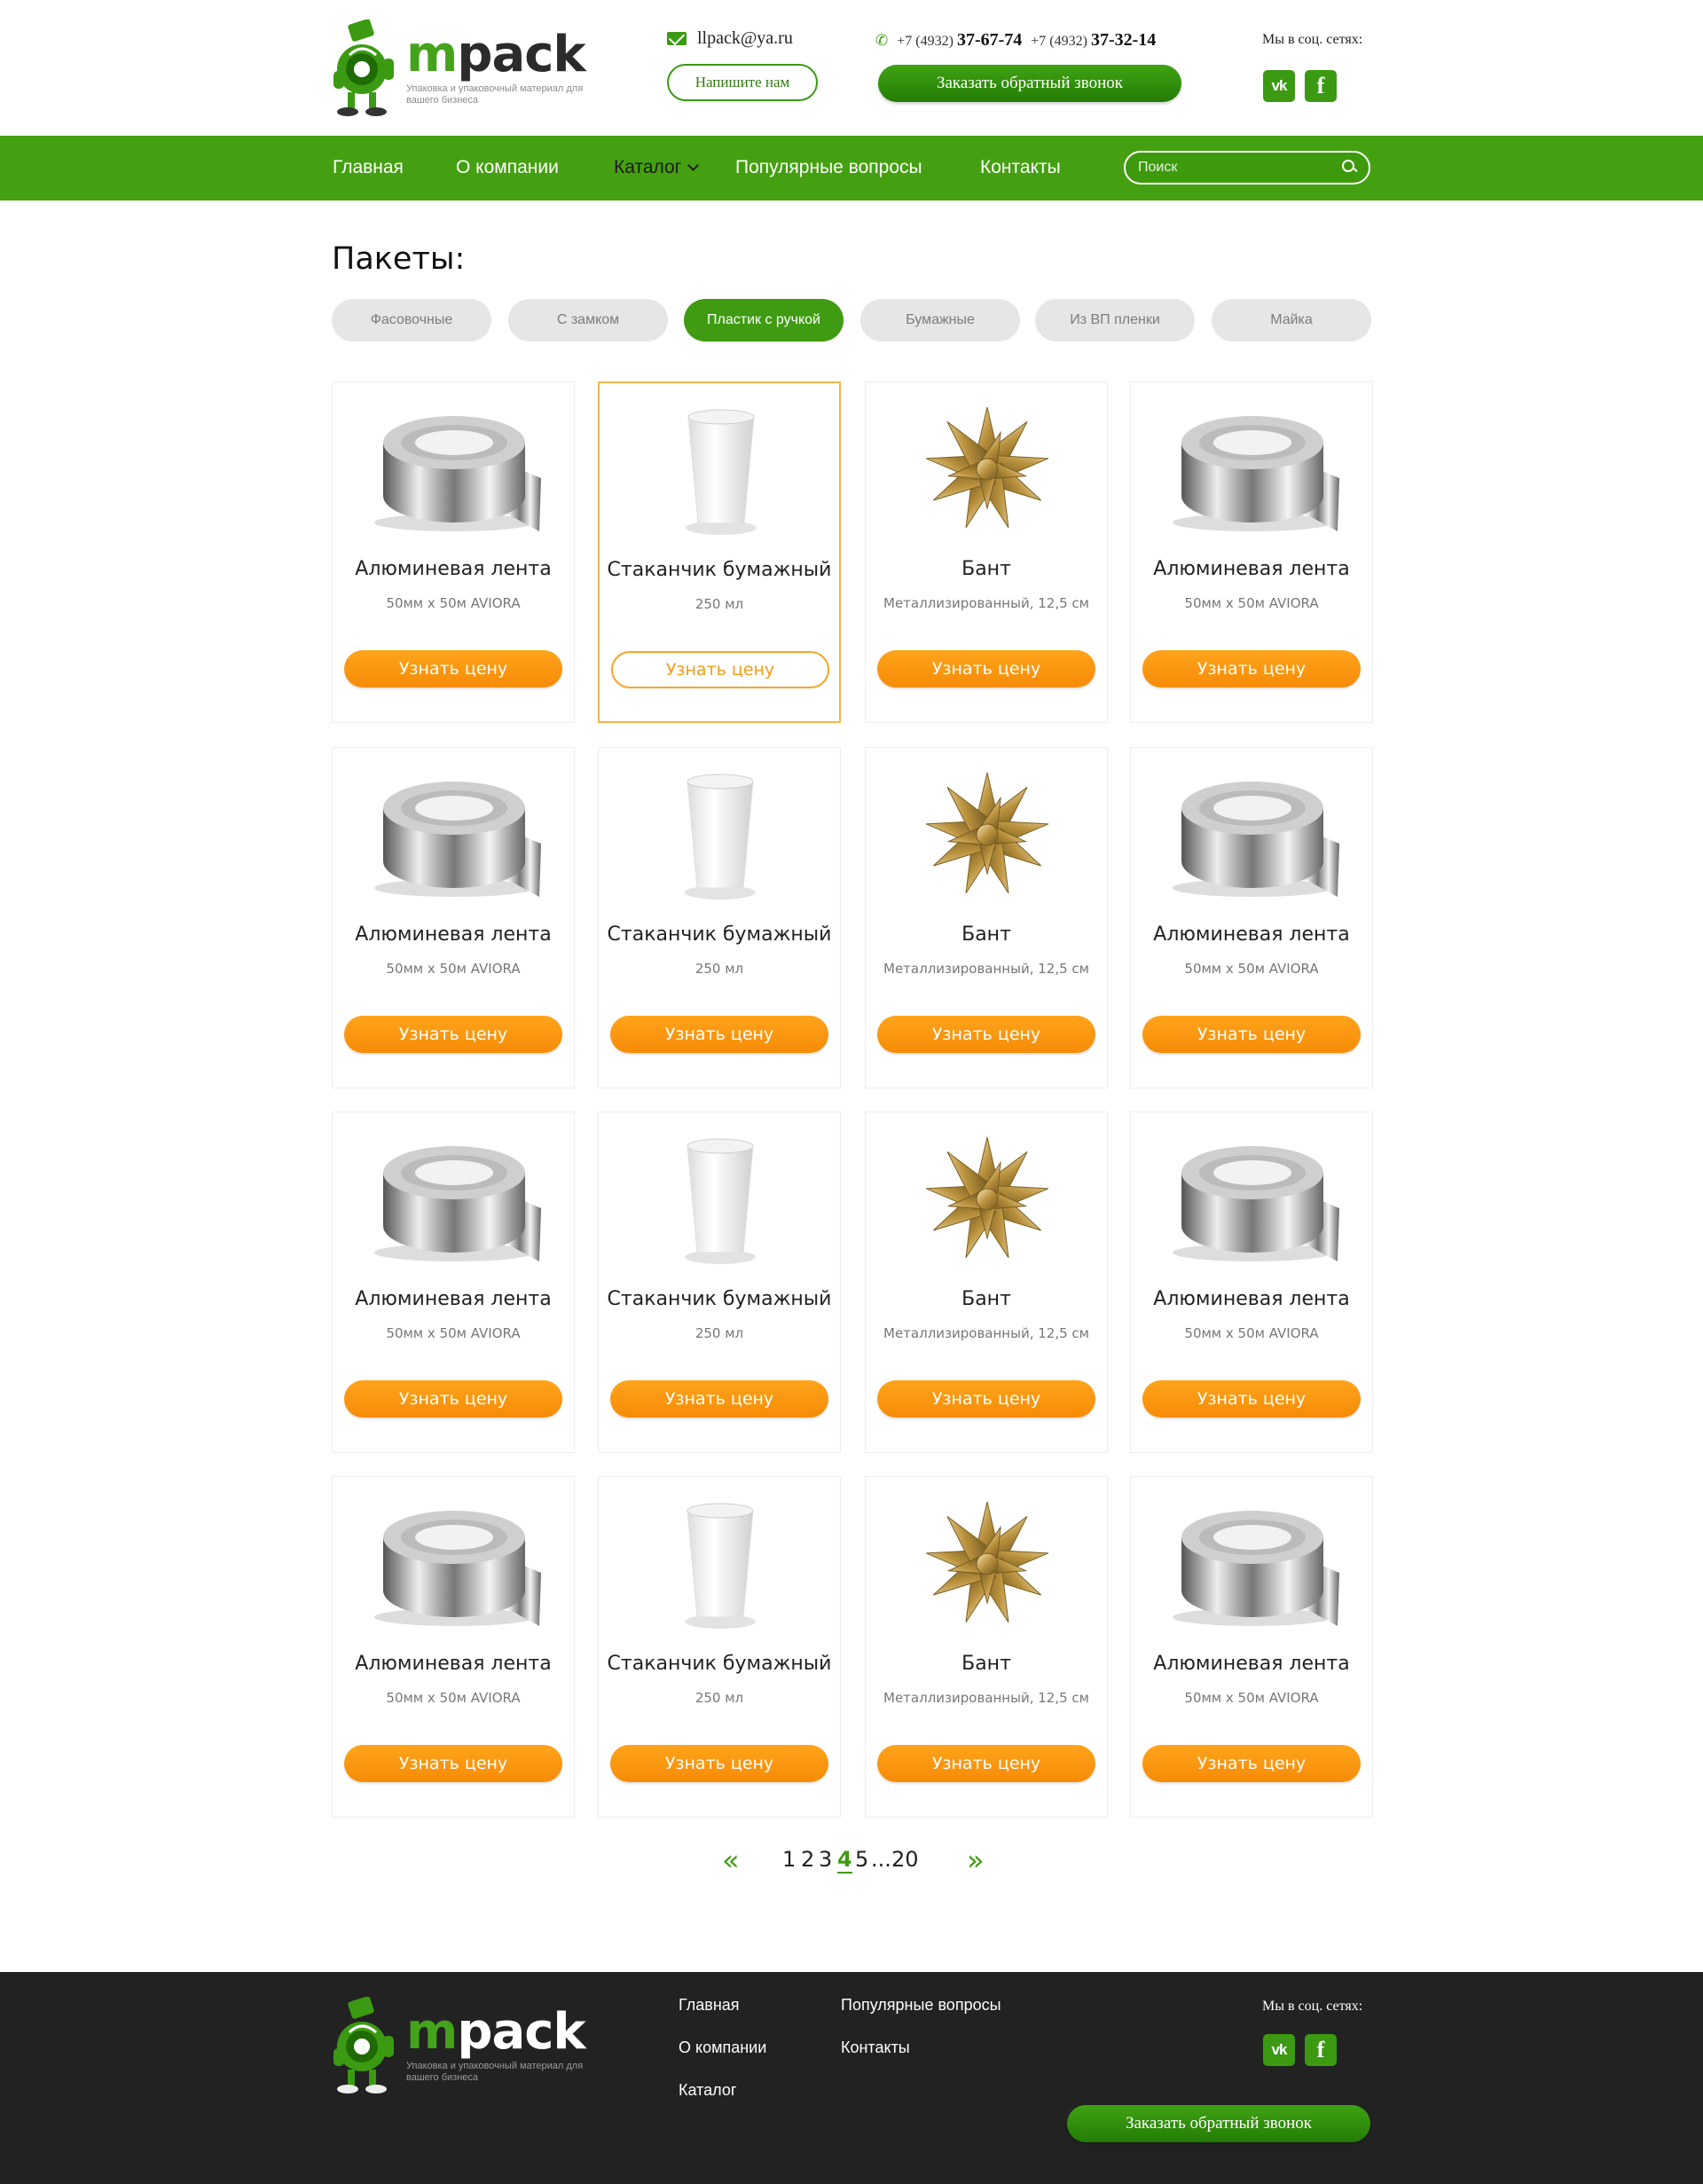  What do you see at coordinates (1029, 83) in the screenshot?
I see `callback-button: Заказать обратный звонок` at bounding box center [1029, 83].